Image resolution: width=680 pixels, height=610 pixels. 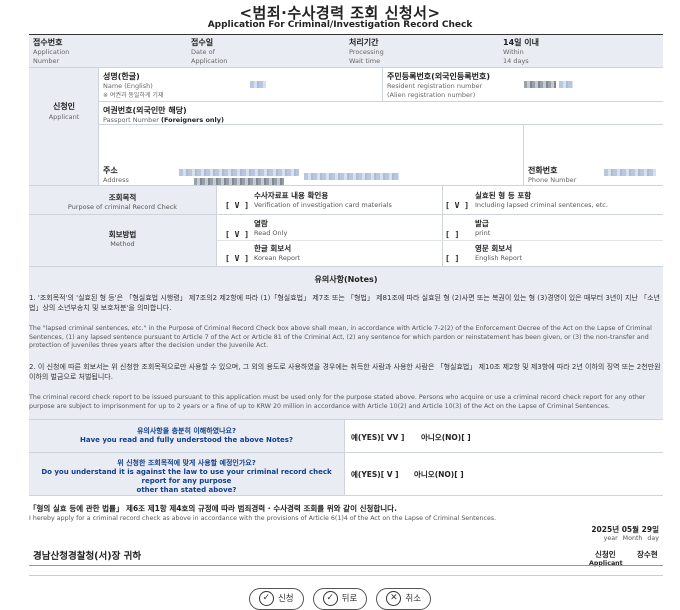 What do you see at coordinates (439, 474) in the screenshot?
I see `question-2-no: 아니오(NO)[ ]` at bounding box center [439, 474].